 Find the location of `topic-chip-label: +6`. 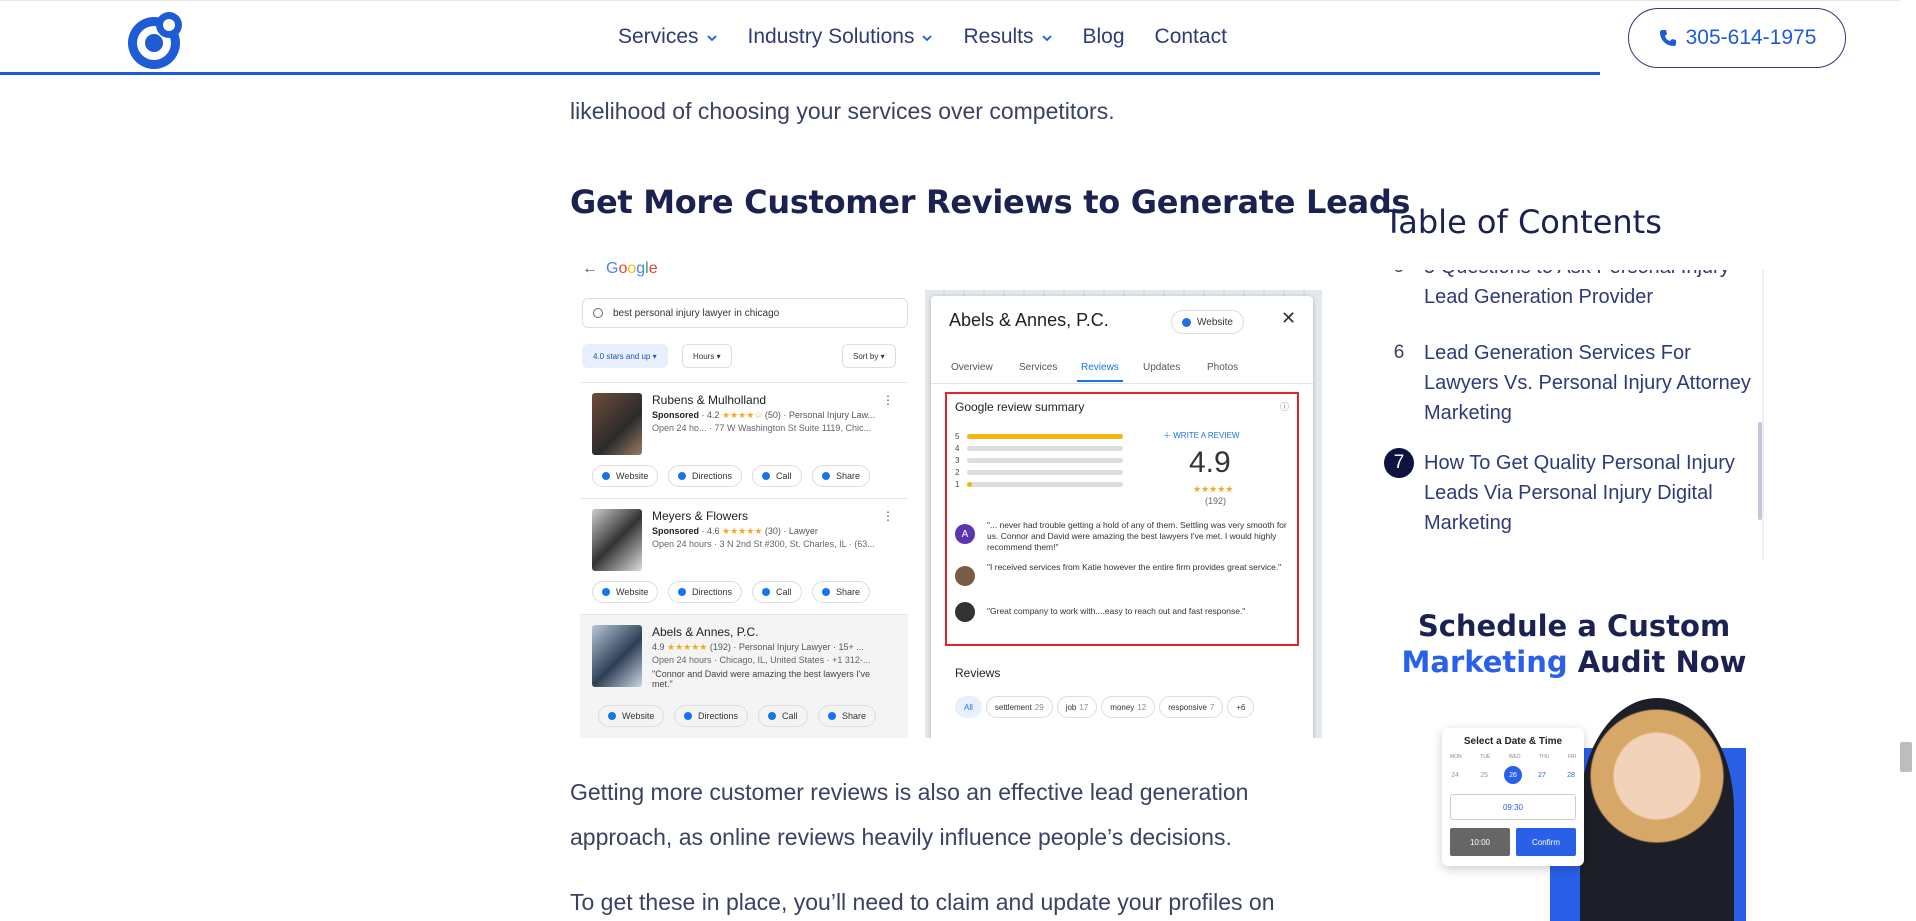

topic-chip-label: +6 is located at coordinates (1241, 707).